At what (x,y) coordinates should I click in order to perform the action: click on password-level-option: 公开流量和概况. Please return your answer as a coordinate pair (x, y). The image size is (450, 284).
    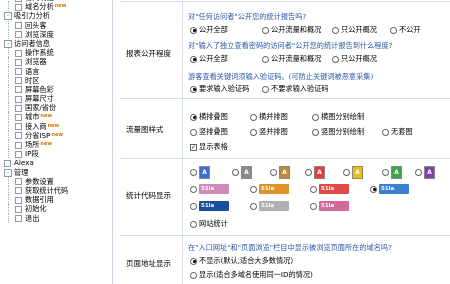
    Looking at the image, I should click on (291, 59).